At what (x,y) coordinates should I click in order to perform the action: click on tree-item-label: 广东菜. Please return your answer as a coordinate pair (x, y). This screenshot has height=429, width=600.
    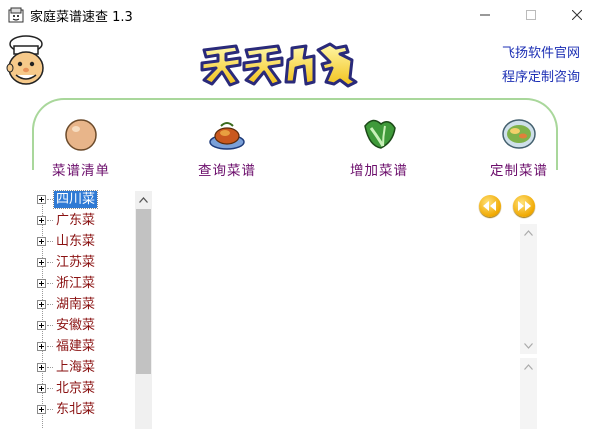
    Looking at the image, I should click on (76, 220).